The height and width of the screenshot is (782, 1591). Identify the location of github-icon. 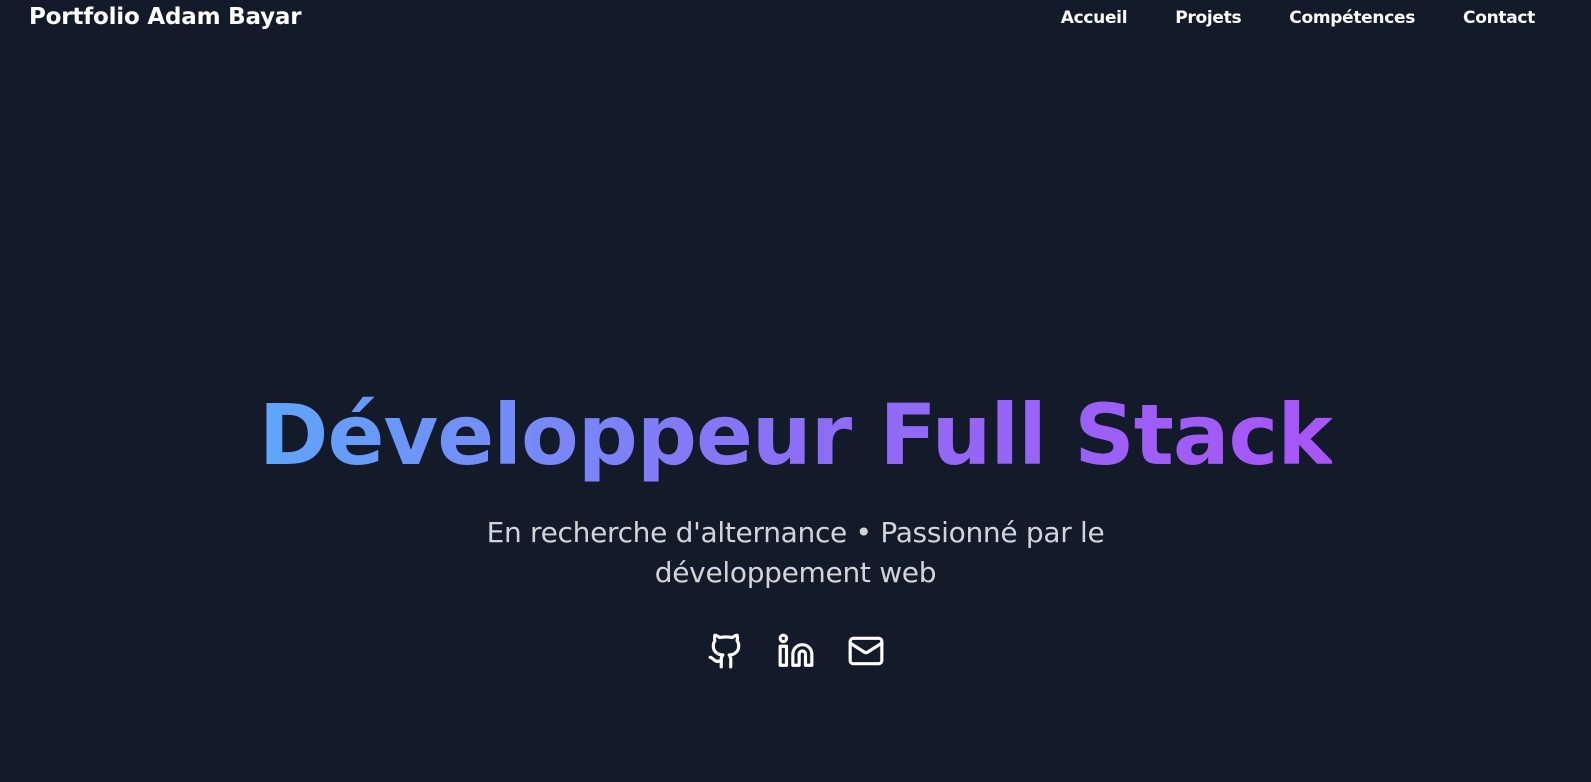
(724, 651).